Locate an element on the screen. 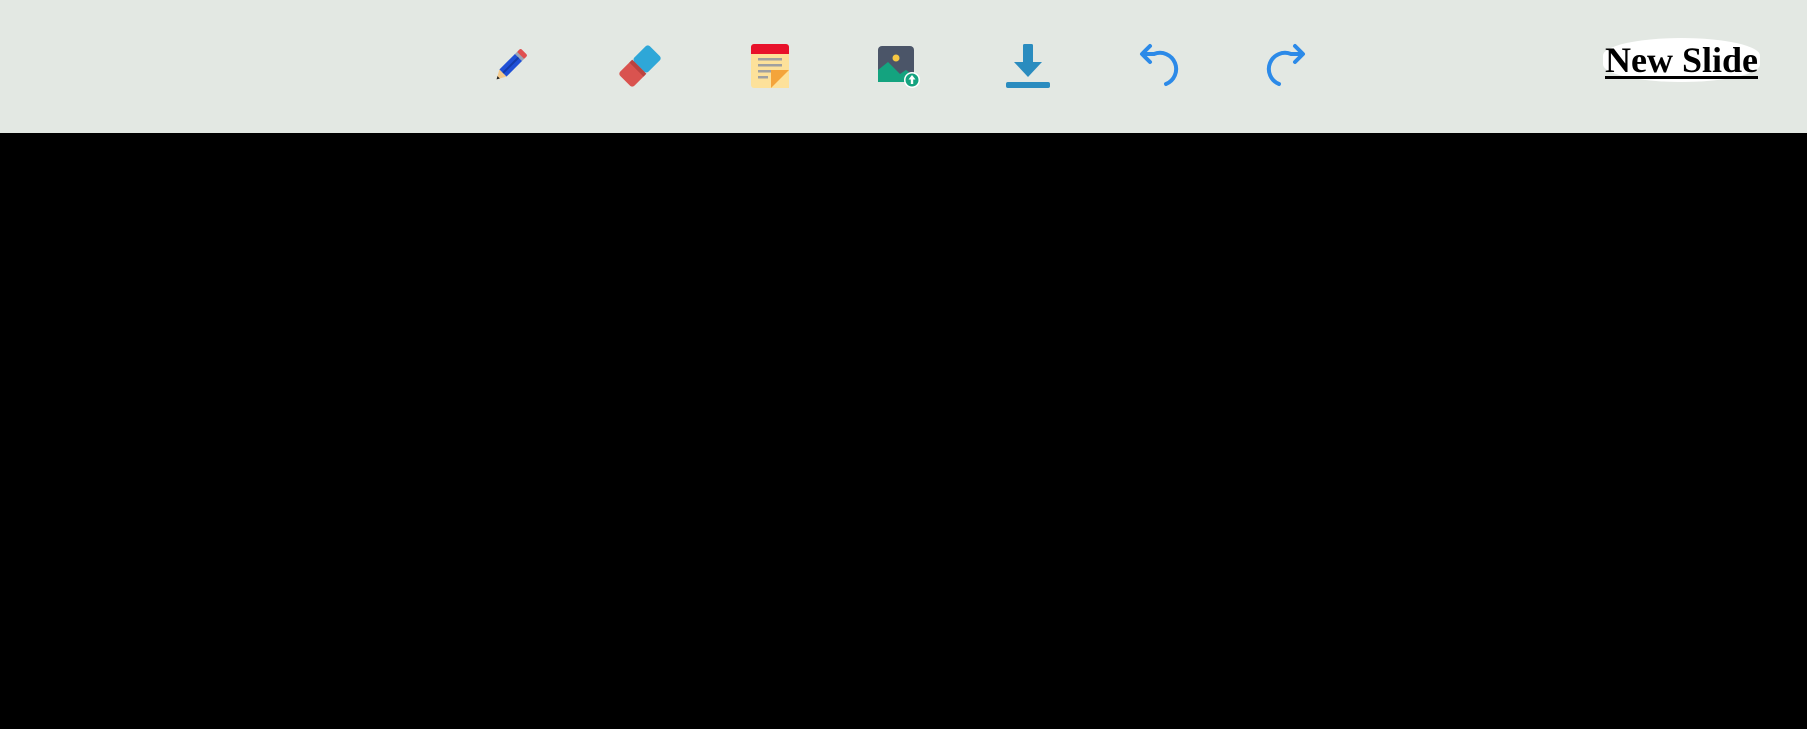  redo-button is located at coordinates (1287, 66).